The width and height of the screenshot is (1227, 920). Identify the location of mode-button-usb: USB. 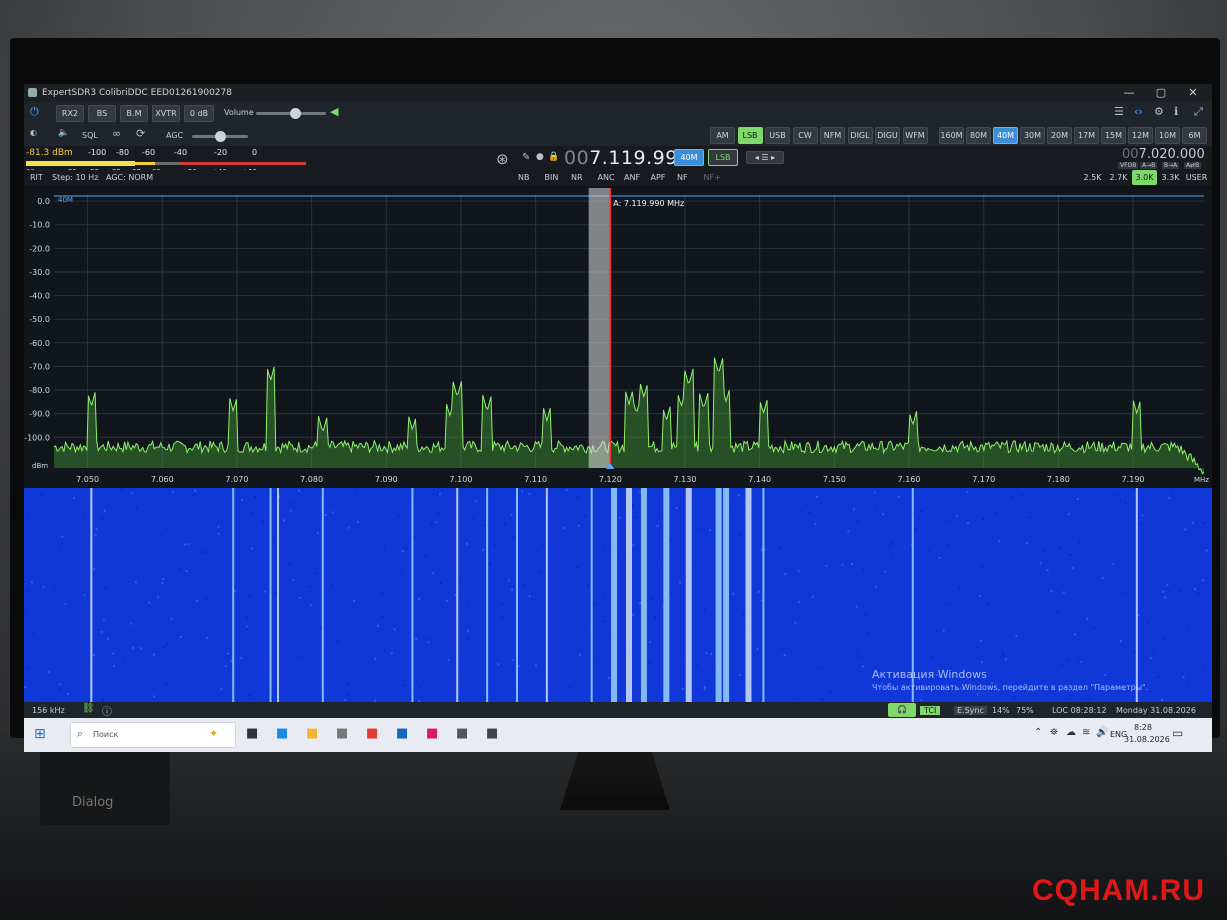
(777, 135).